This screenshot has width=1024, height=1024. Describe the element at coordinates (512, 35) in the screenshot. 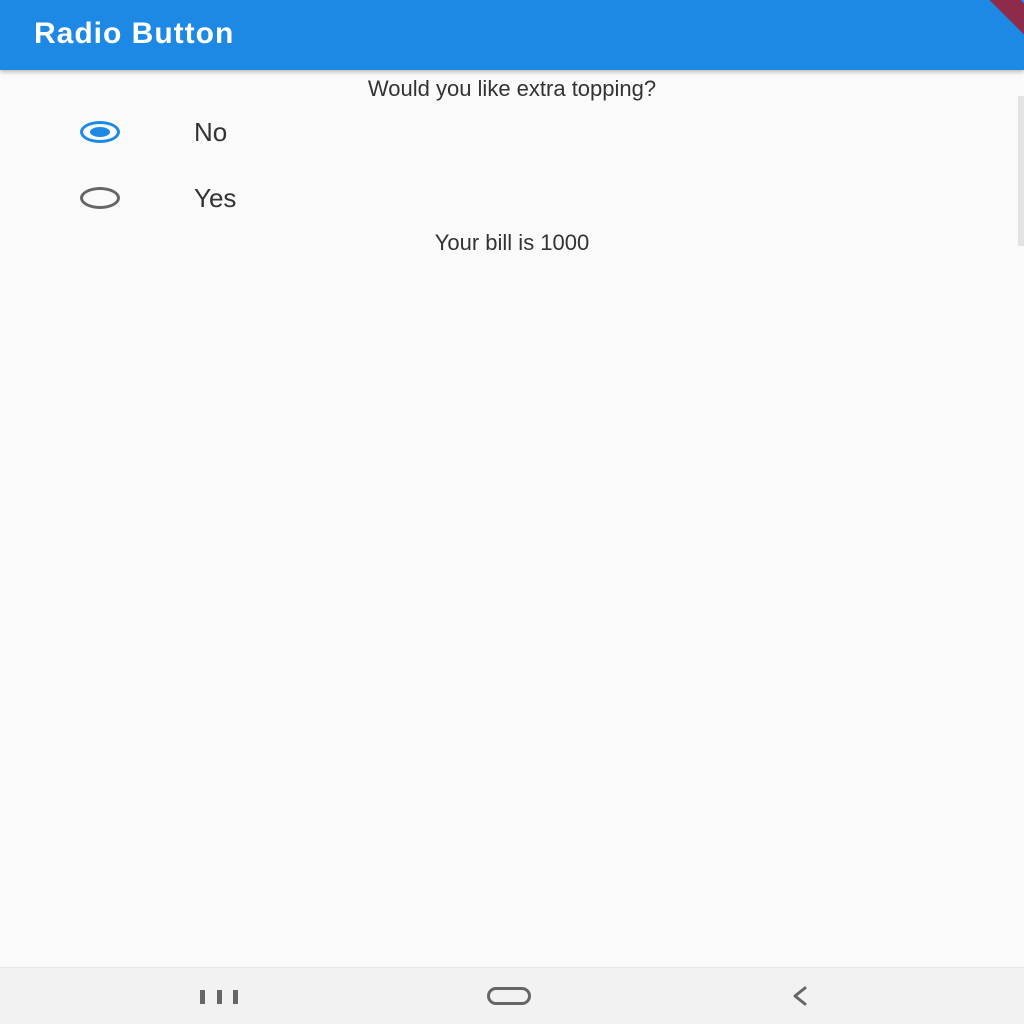

I see `app-bar: Radio Button` at that location.